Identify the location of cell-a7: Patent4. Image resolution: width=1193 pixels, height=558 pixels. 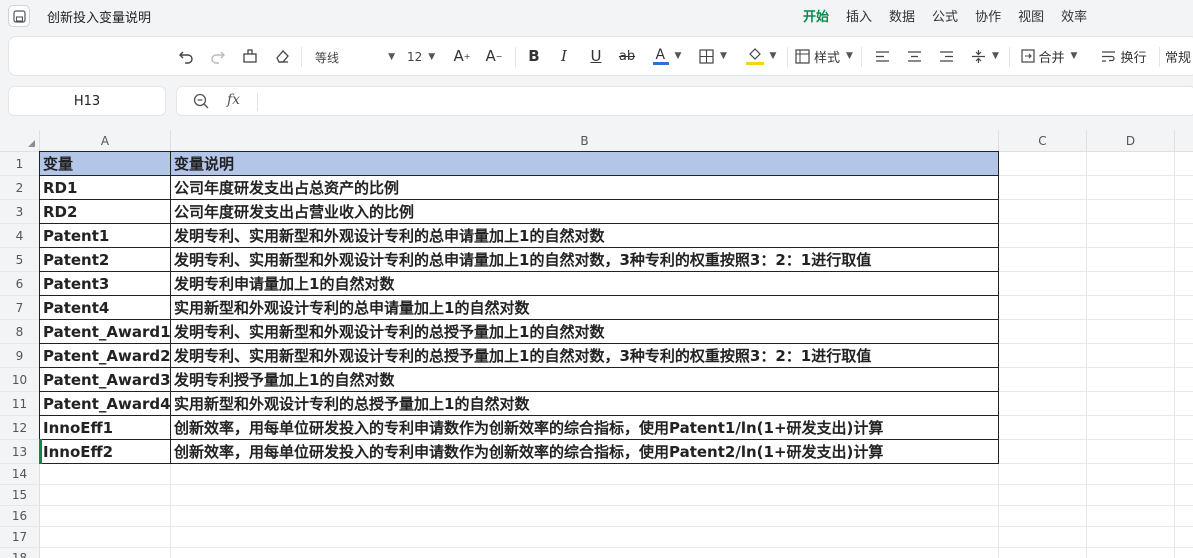
(105, 307).